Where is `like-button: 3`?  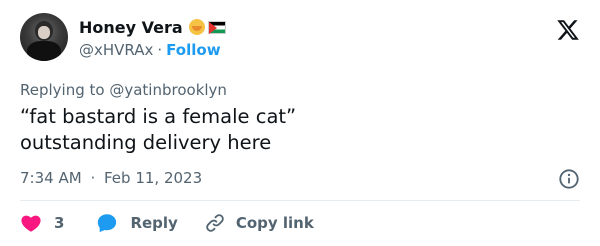
like-button: 3 is located at coordinates (42, 223).